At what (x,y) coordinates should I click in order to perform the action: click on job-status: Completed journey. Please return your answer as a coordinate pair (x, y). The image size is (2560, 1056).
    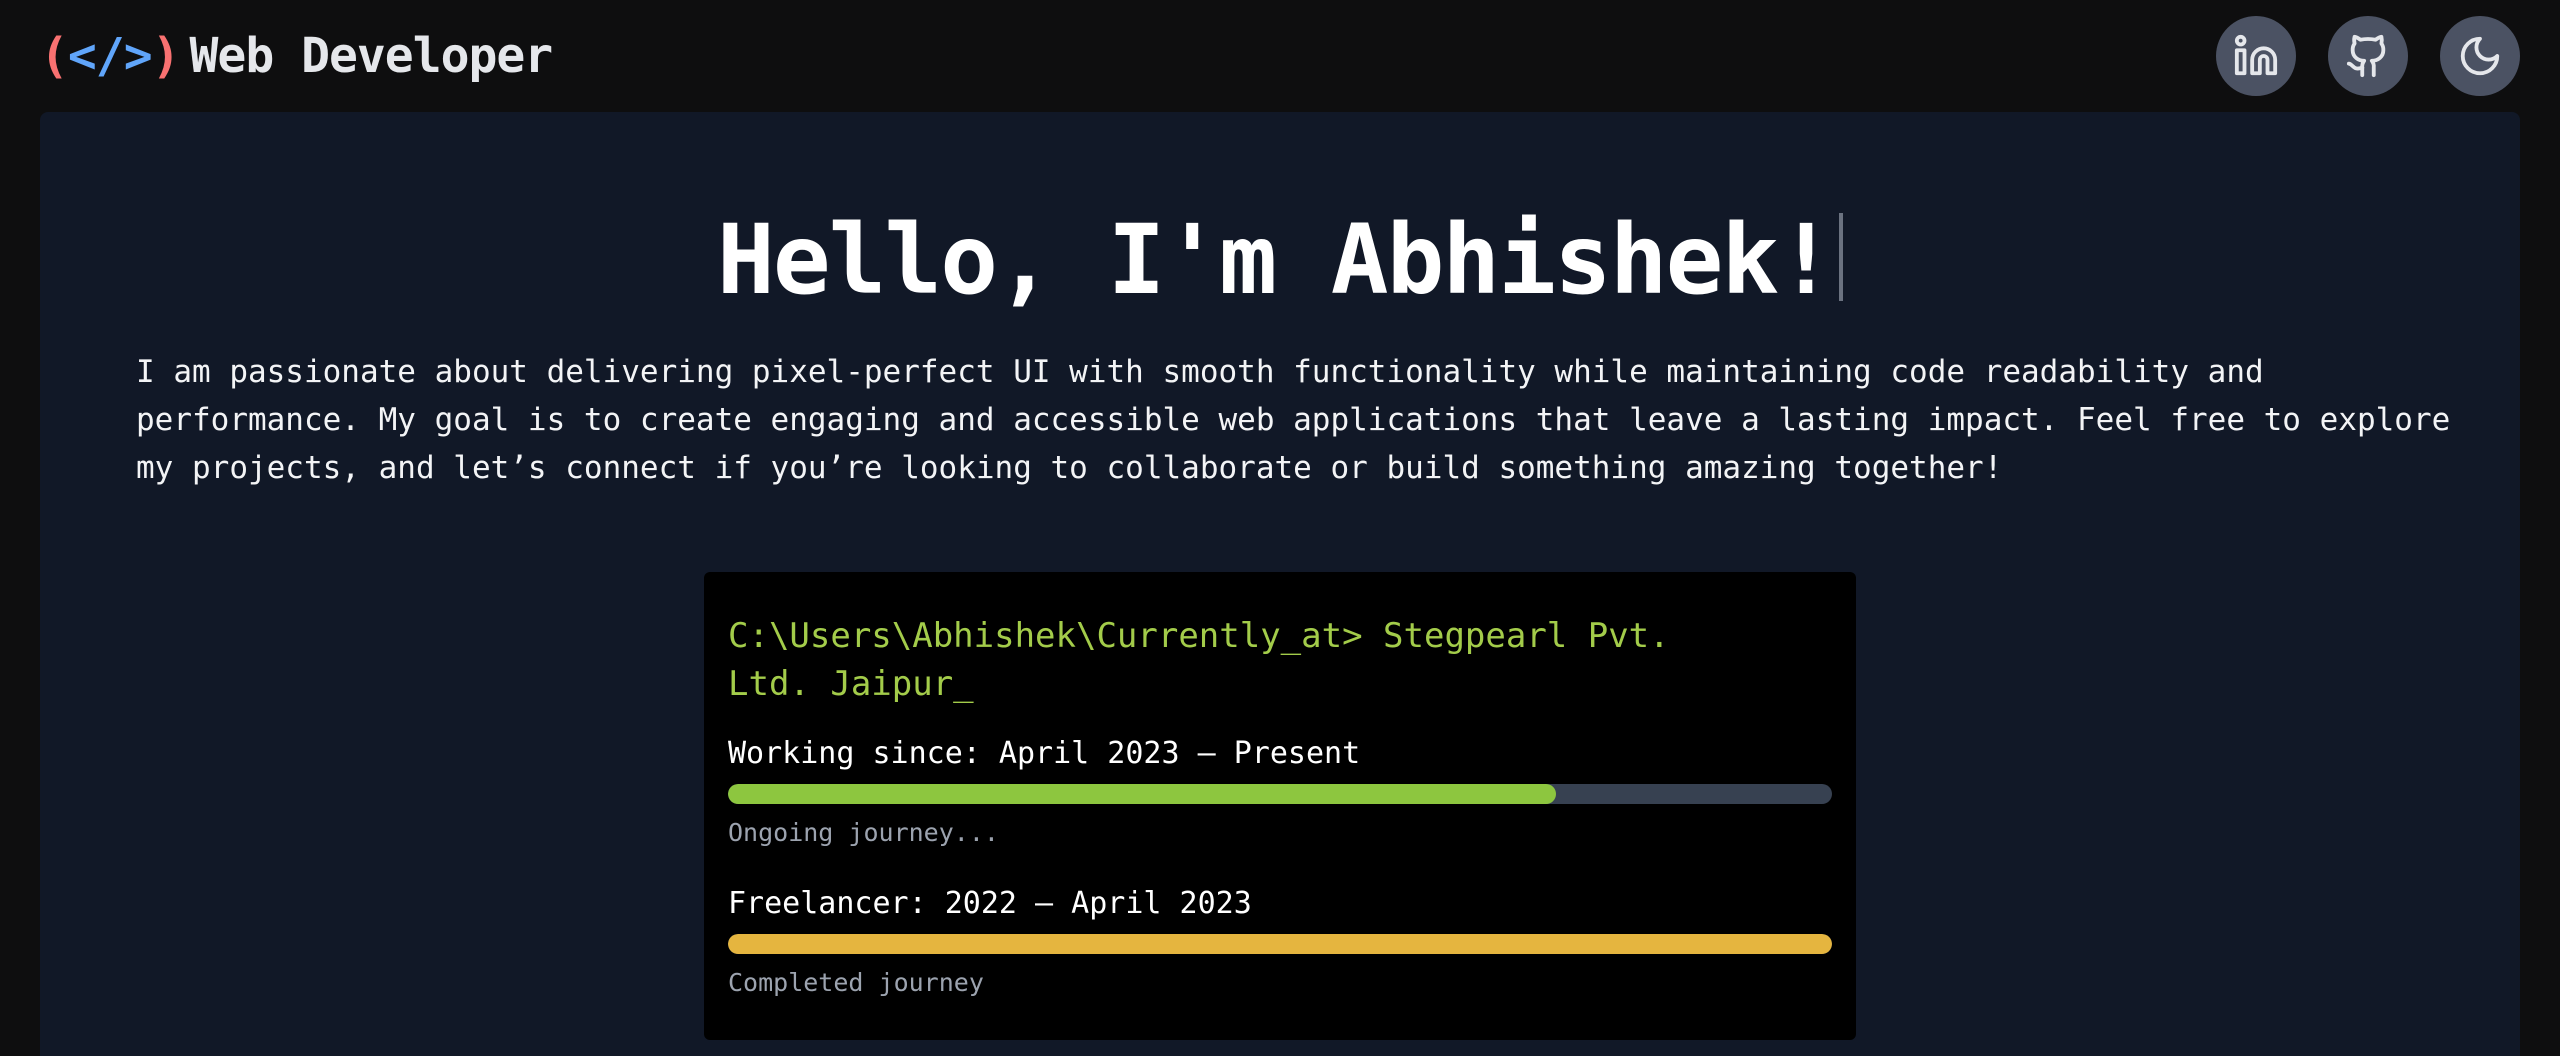
    Looking at the image, I should click on (856, 982).